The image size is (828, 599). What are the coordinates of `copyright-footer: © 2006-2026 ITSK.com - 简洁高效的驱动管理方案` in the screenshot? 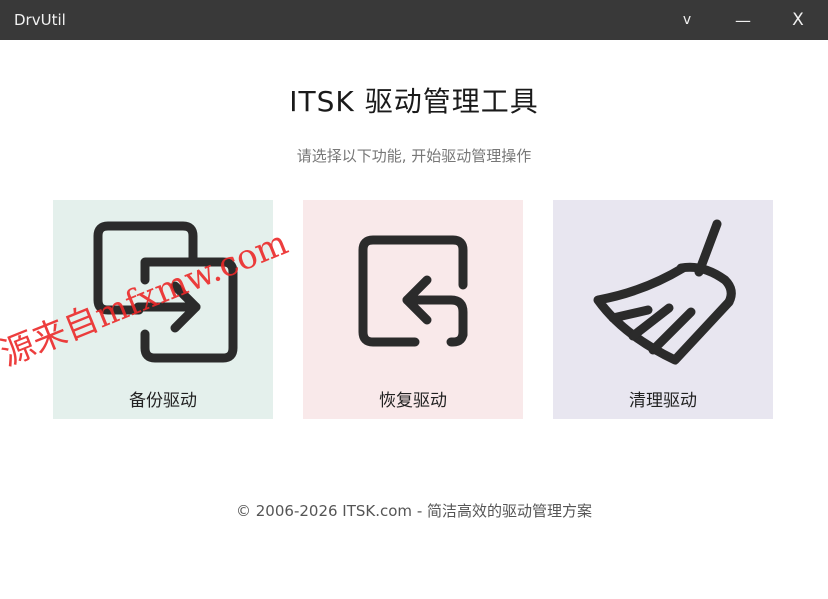 It's located at (414, 511).